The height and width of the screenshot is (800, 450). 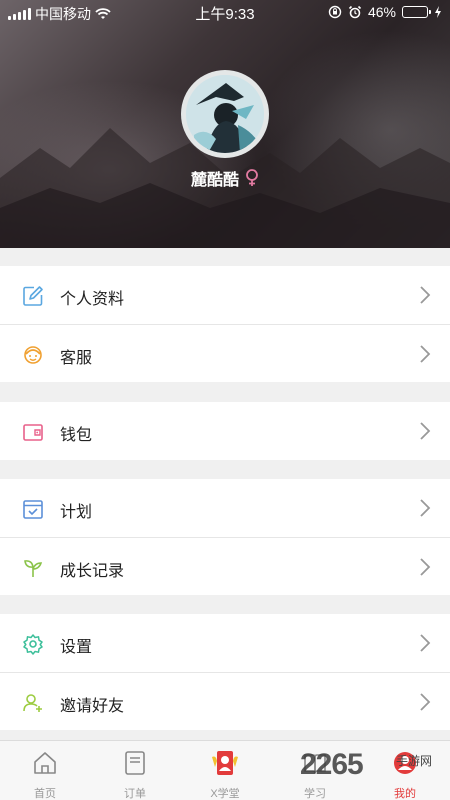 I want to click on menu-item-label: 钱包, so click(x=76, y=435).